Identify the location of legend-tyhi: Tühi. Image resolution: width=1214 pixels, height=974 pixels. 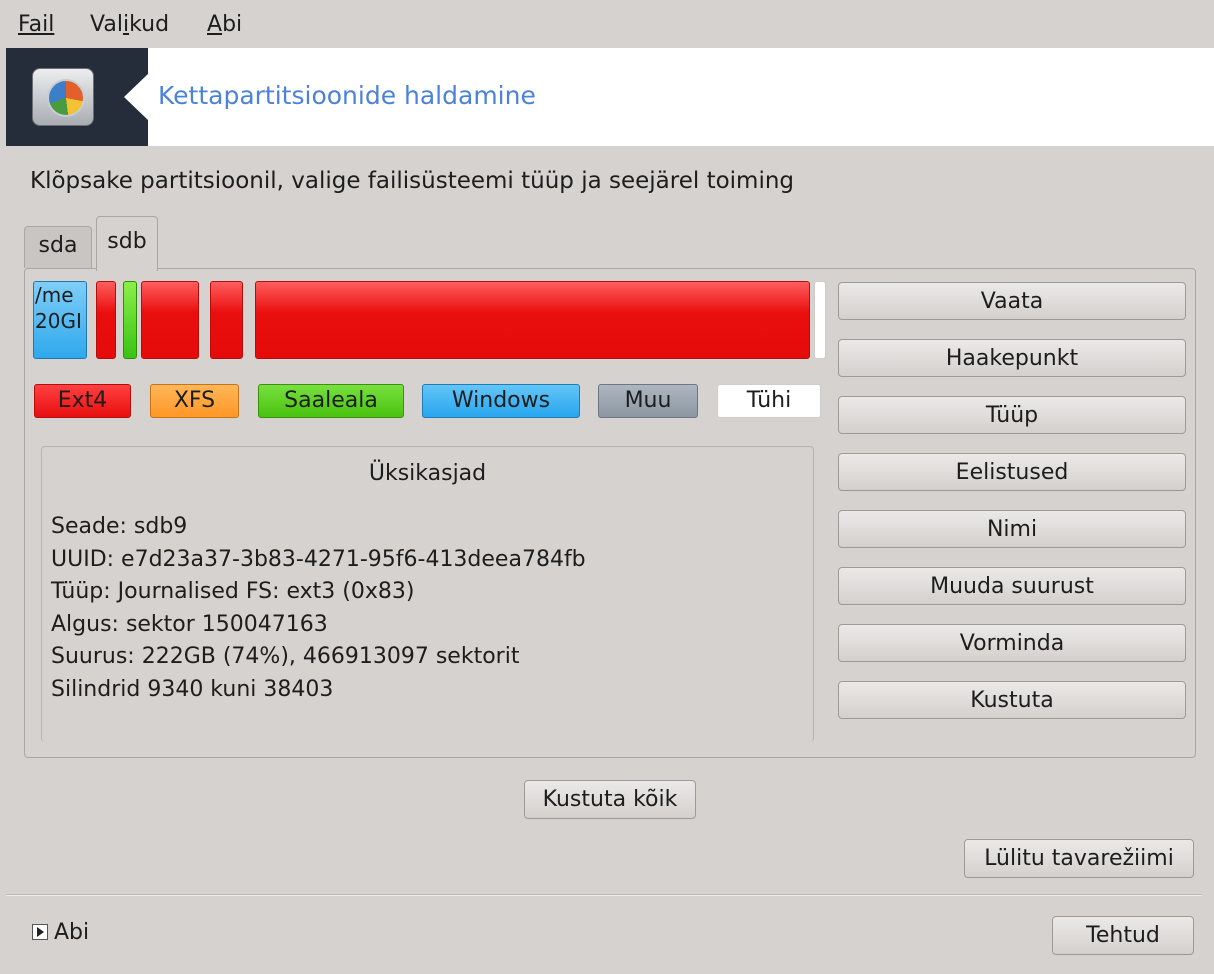
(769, 401).